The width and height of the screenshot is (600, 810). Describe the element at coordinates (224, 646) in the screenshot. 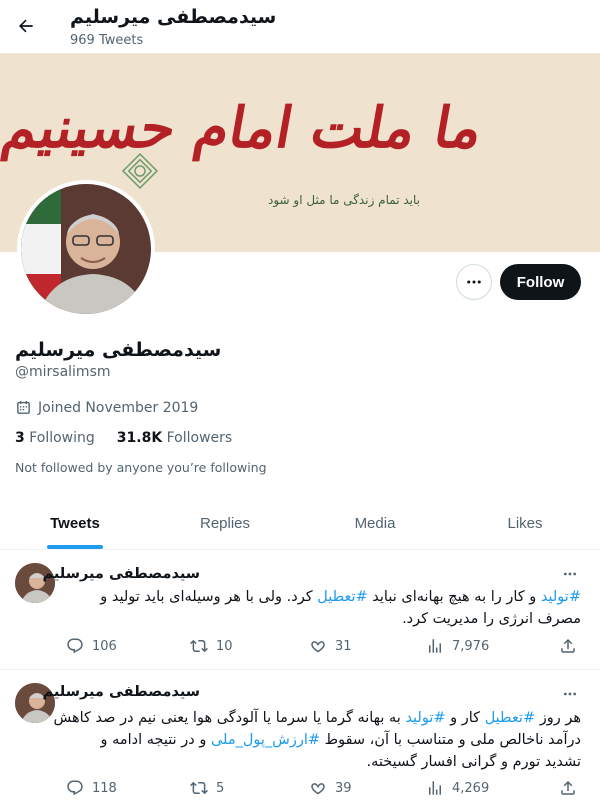

I see `retweet-count: 10` at that location.